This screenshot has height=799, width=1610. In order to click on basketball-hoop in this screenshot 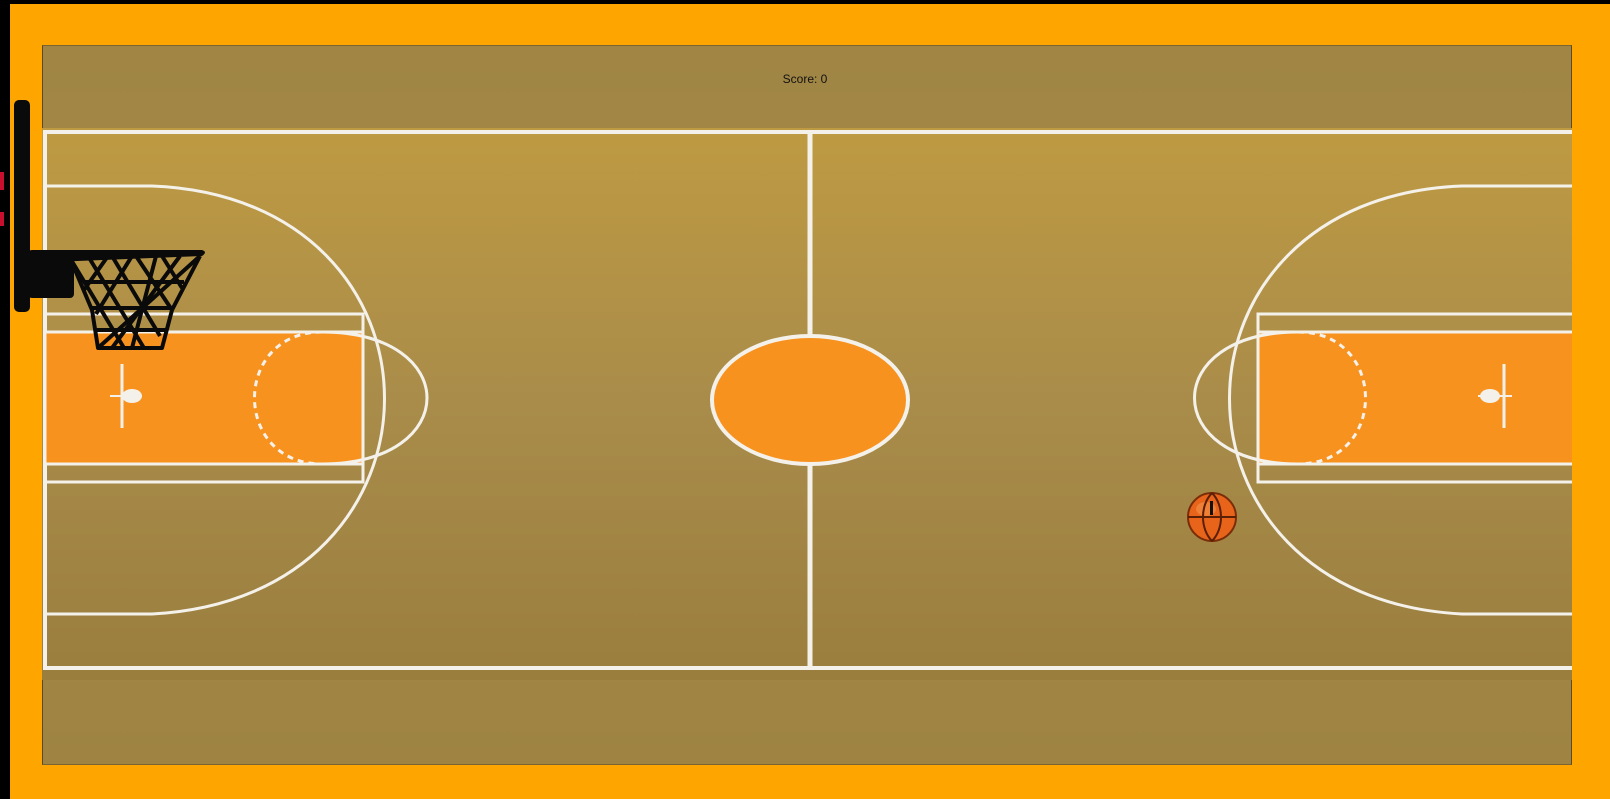, I will do `click(109, 225)`.